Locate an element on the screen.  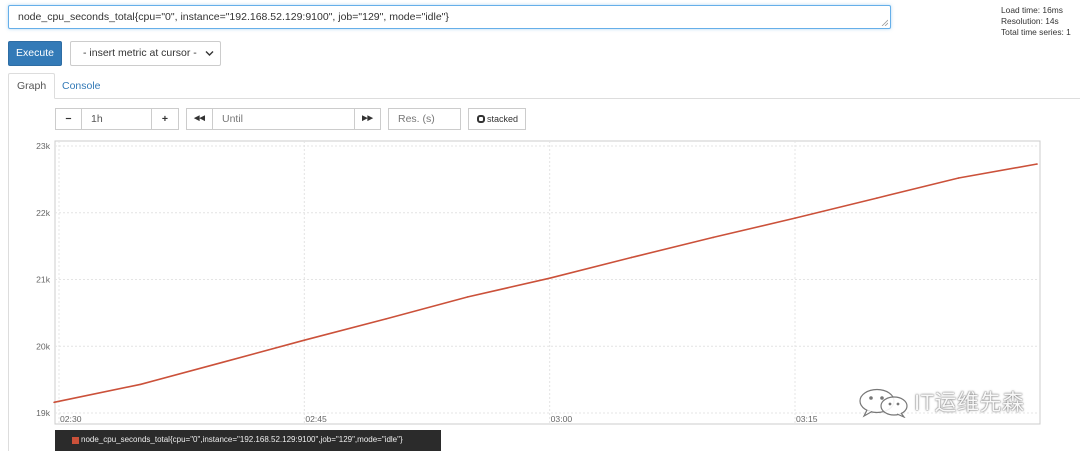
y-tick-label: 21k is located at coordinates (43, 280).